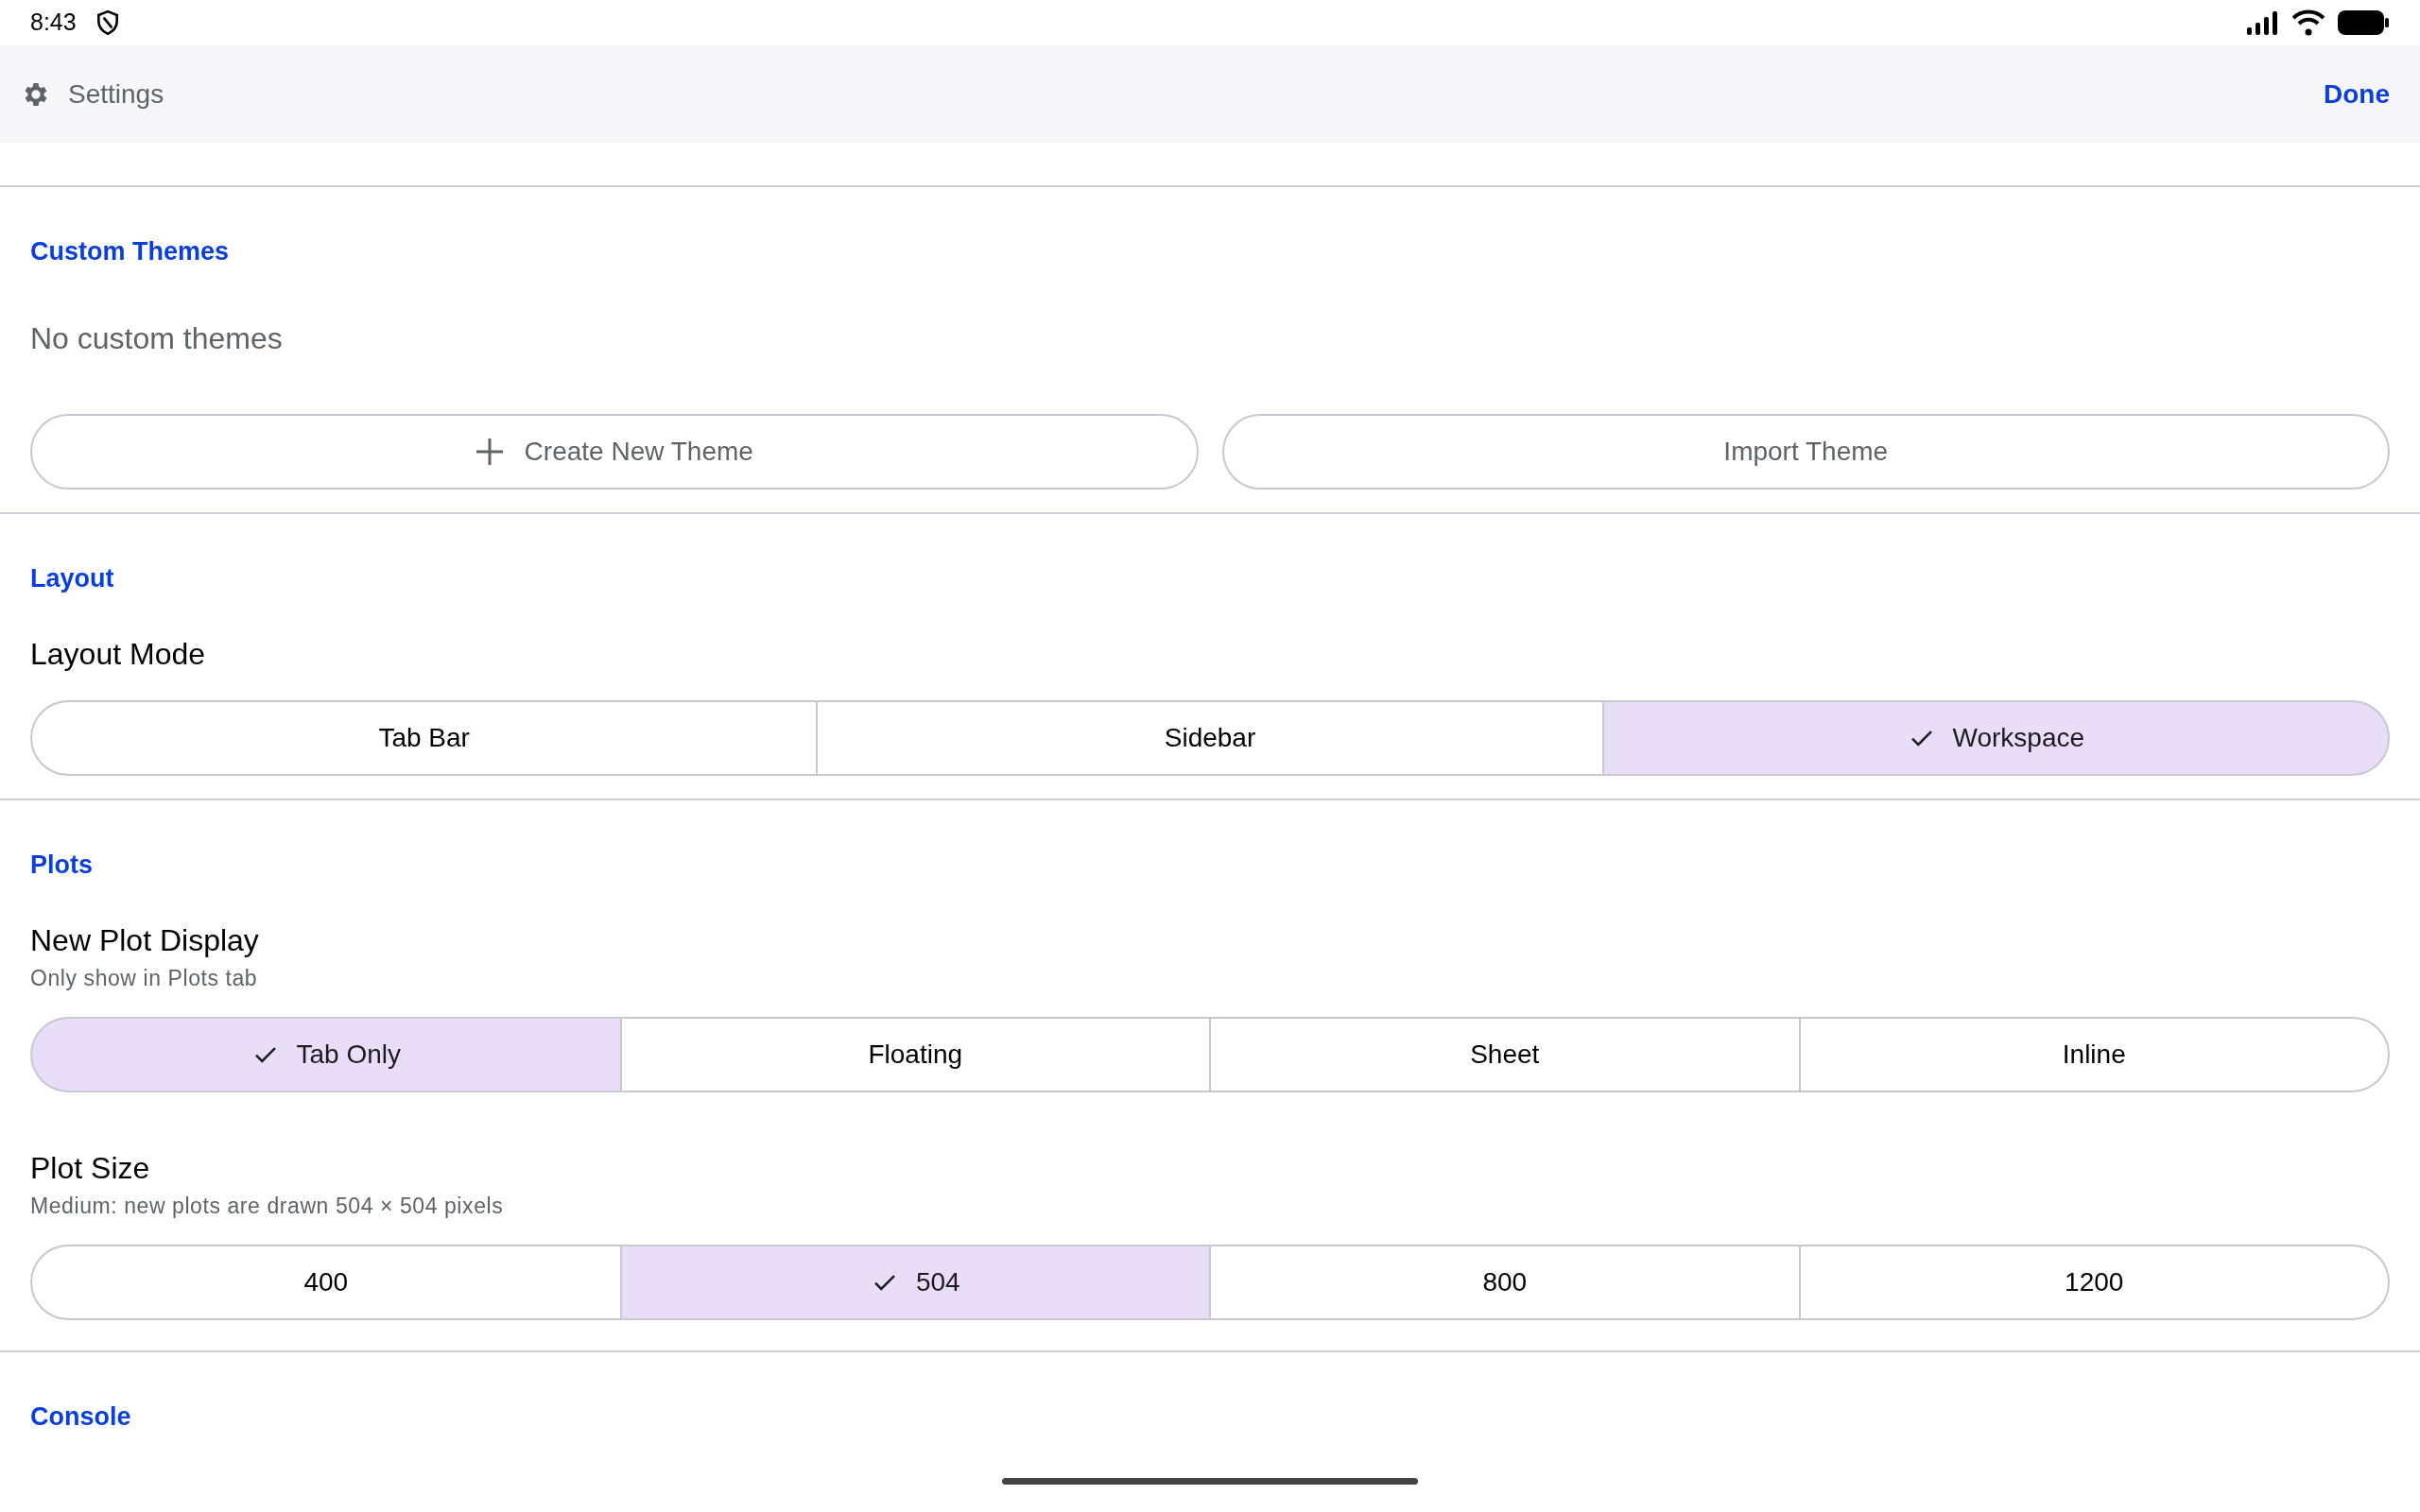 Image resolution: width=2420 pixels, height=1512 pixels. Describe the element at coordinates (914, 1054) in the screenshot. I see `segment-option: Floating` at that location.